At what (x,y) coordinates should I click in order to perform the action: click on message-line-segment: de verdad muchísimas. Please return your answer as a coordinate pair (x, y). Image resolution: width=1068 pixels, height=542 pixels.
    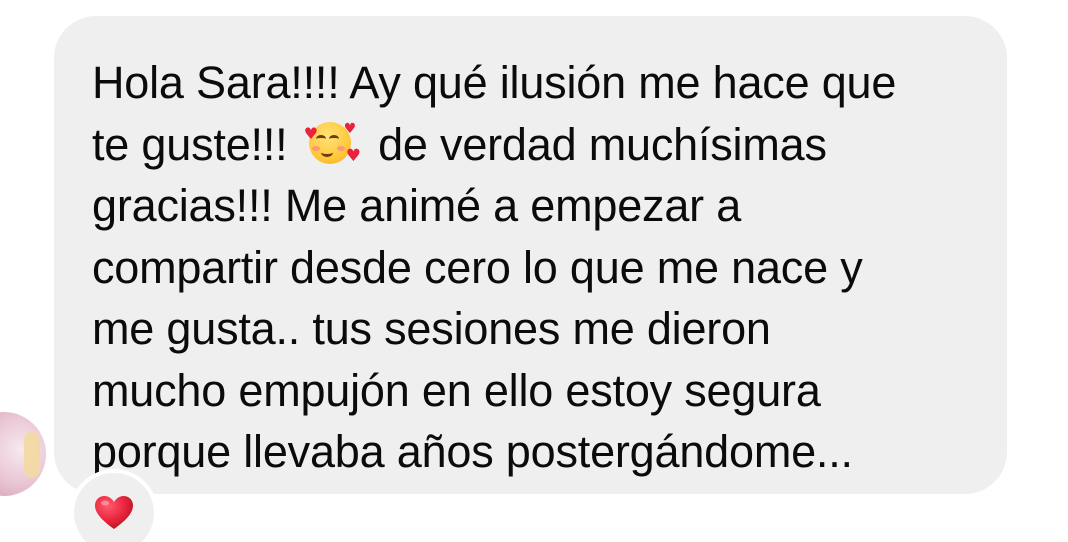
    Looking at the image, I should click on (602, 144).